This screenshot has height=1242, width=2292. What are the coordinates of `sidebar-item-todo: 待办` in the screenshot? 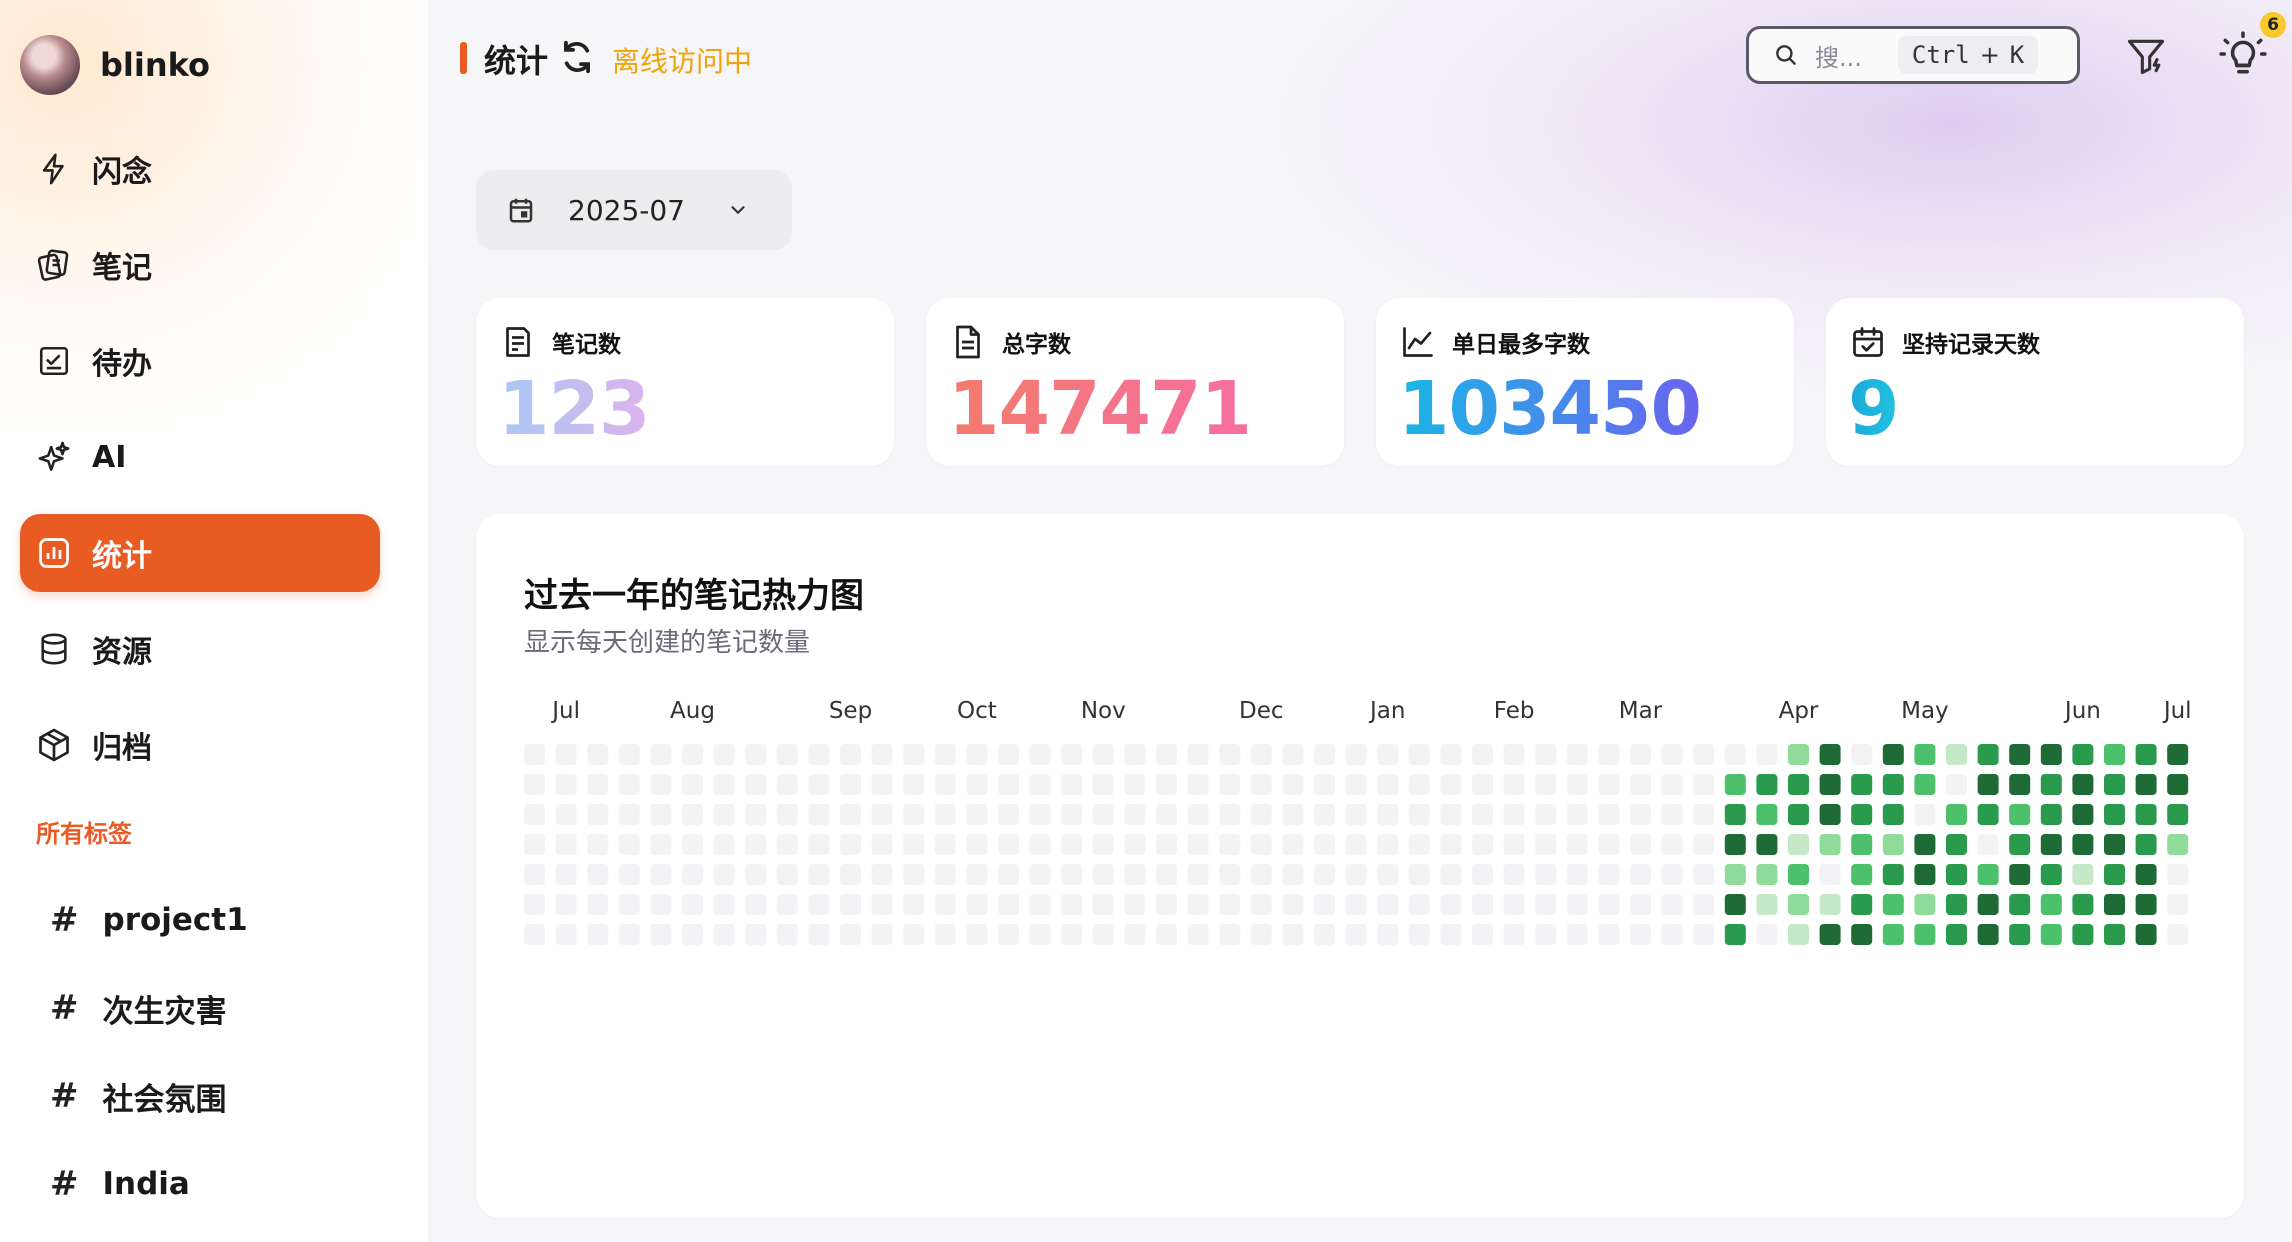 It's located at (200, 361).